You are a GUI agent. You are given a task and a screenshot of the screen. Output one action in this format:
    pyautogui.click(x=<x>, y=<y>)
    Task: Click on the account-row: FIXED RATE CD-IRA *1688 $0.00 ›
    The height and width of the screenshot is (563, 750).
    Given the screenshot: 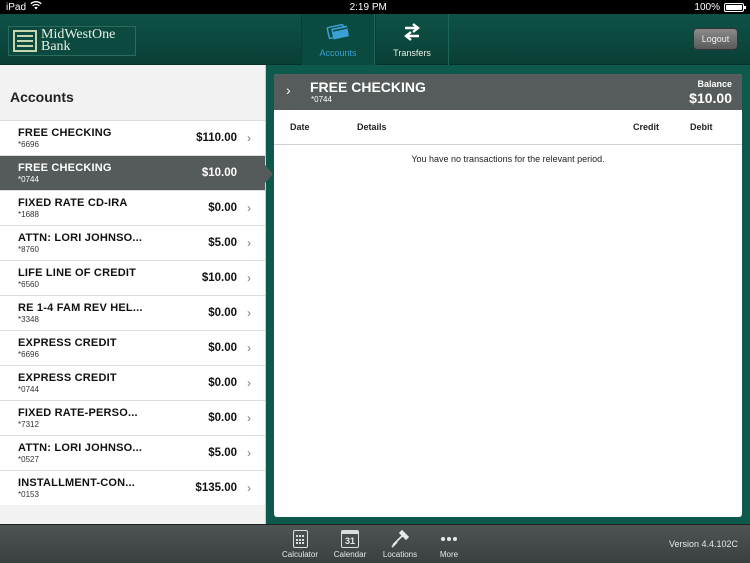 What is the action you would take?
    pyautogui.click(x=132, y=207)
    